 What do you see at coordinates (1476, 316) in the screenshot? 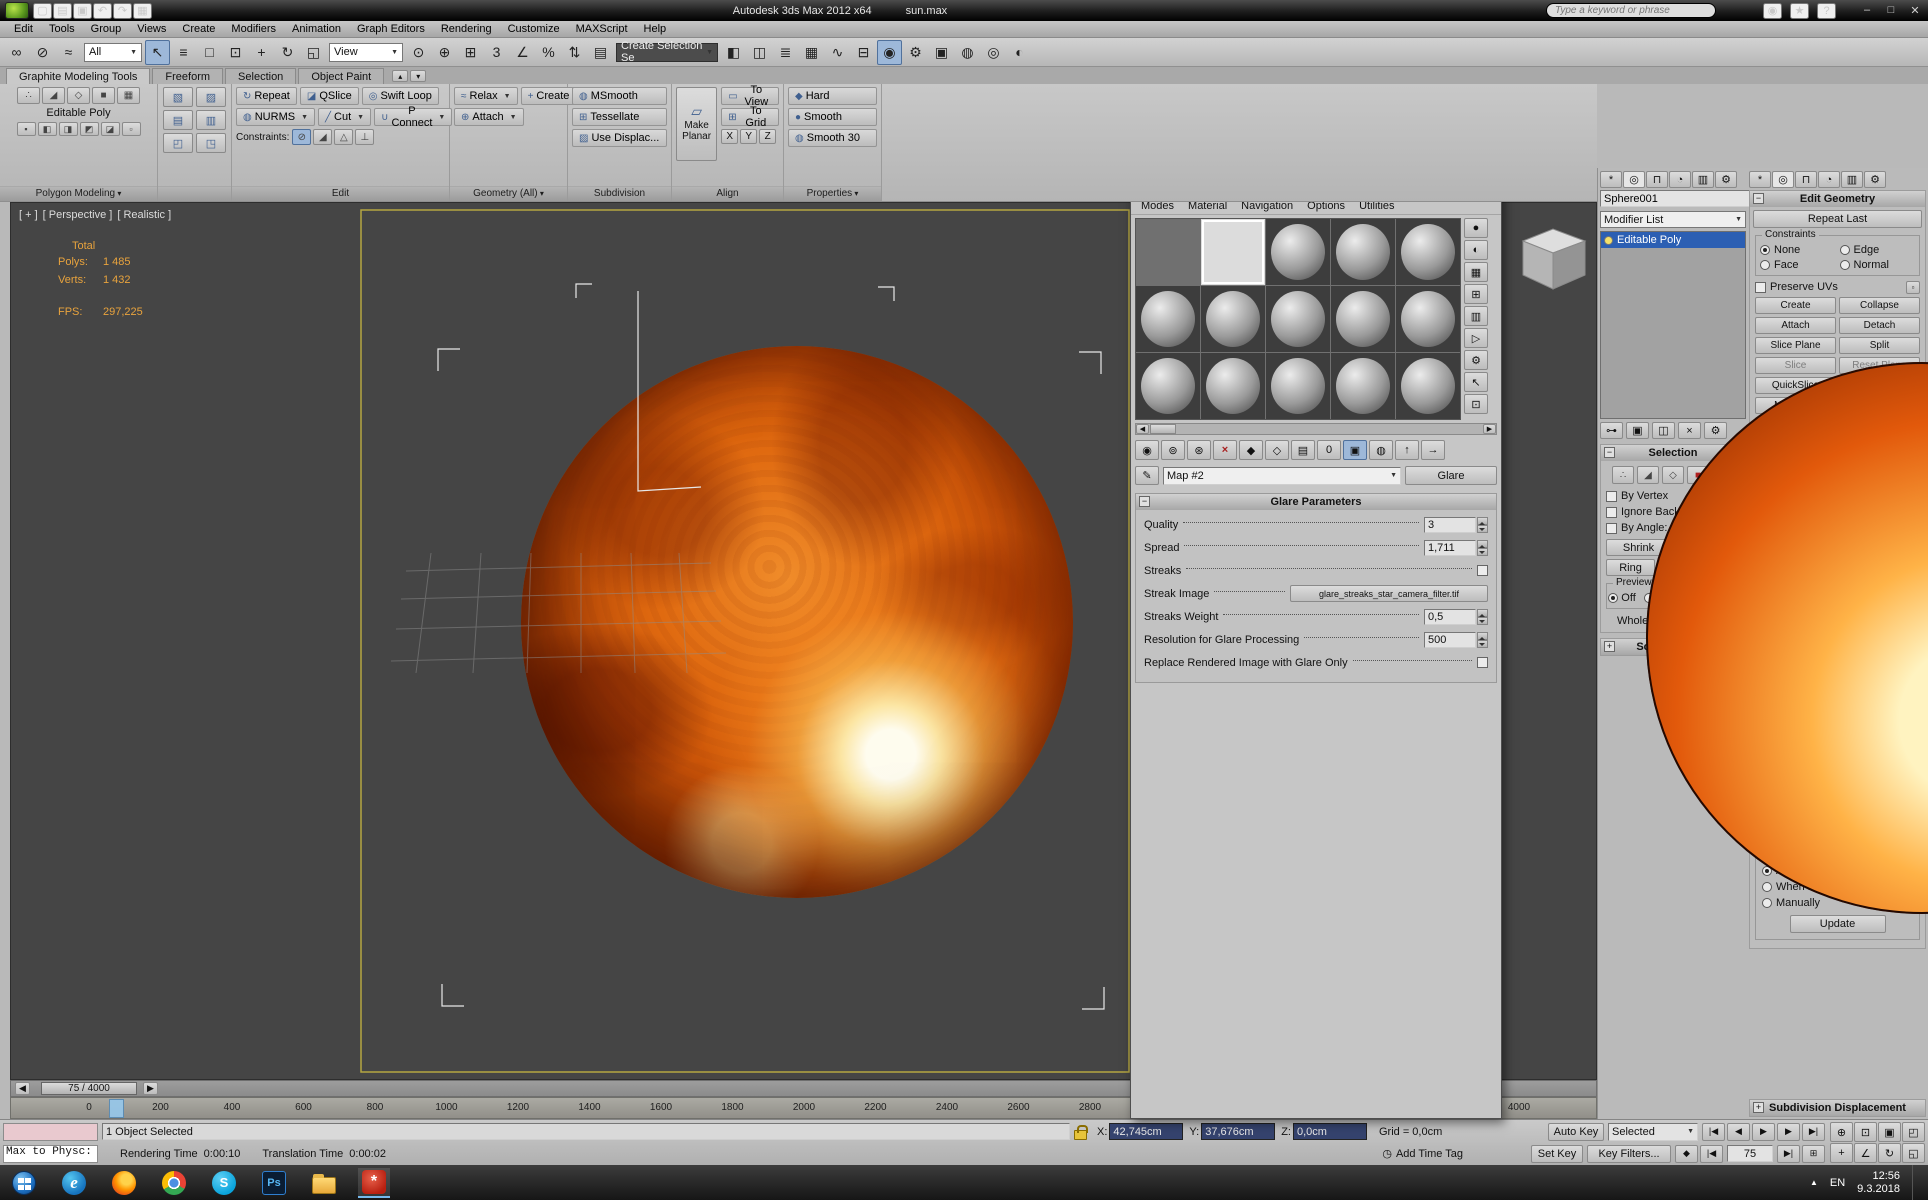
I see `video-color-check-icon: ▥` at bounding box center [1476, 316].